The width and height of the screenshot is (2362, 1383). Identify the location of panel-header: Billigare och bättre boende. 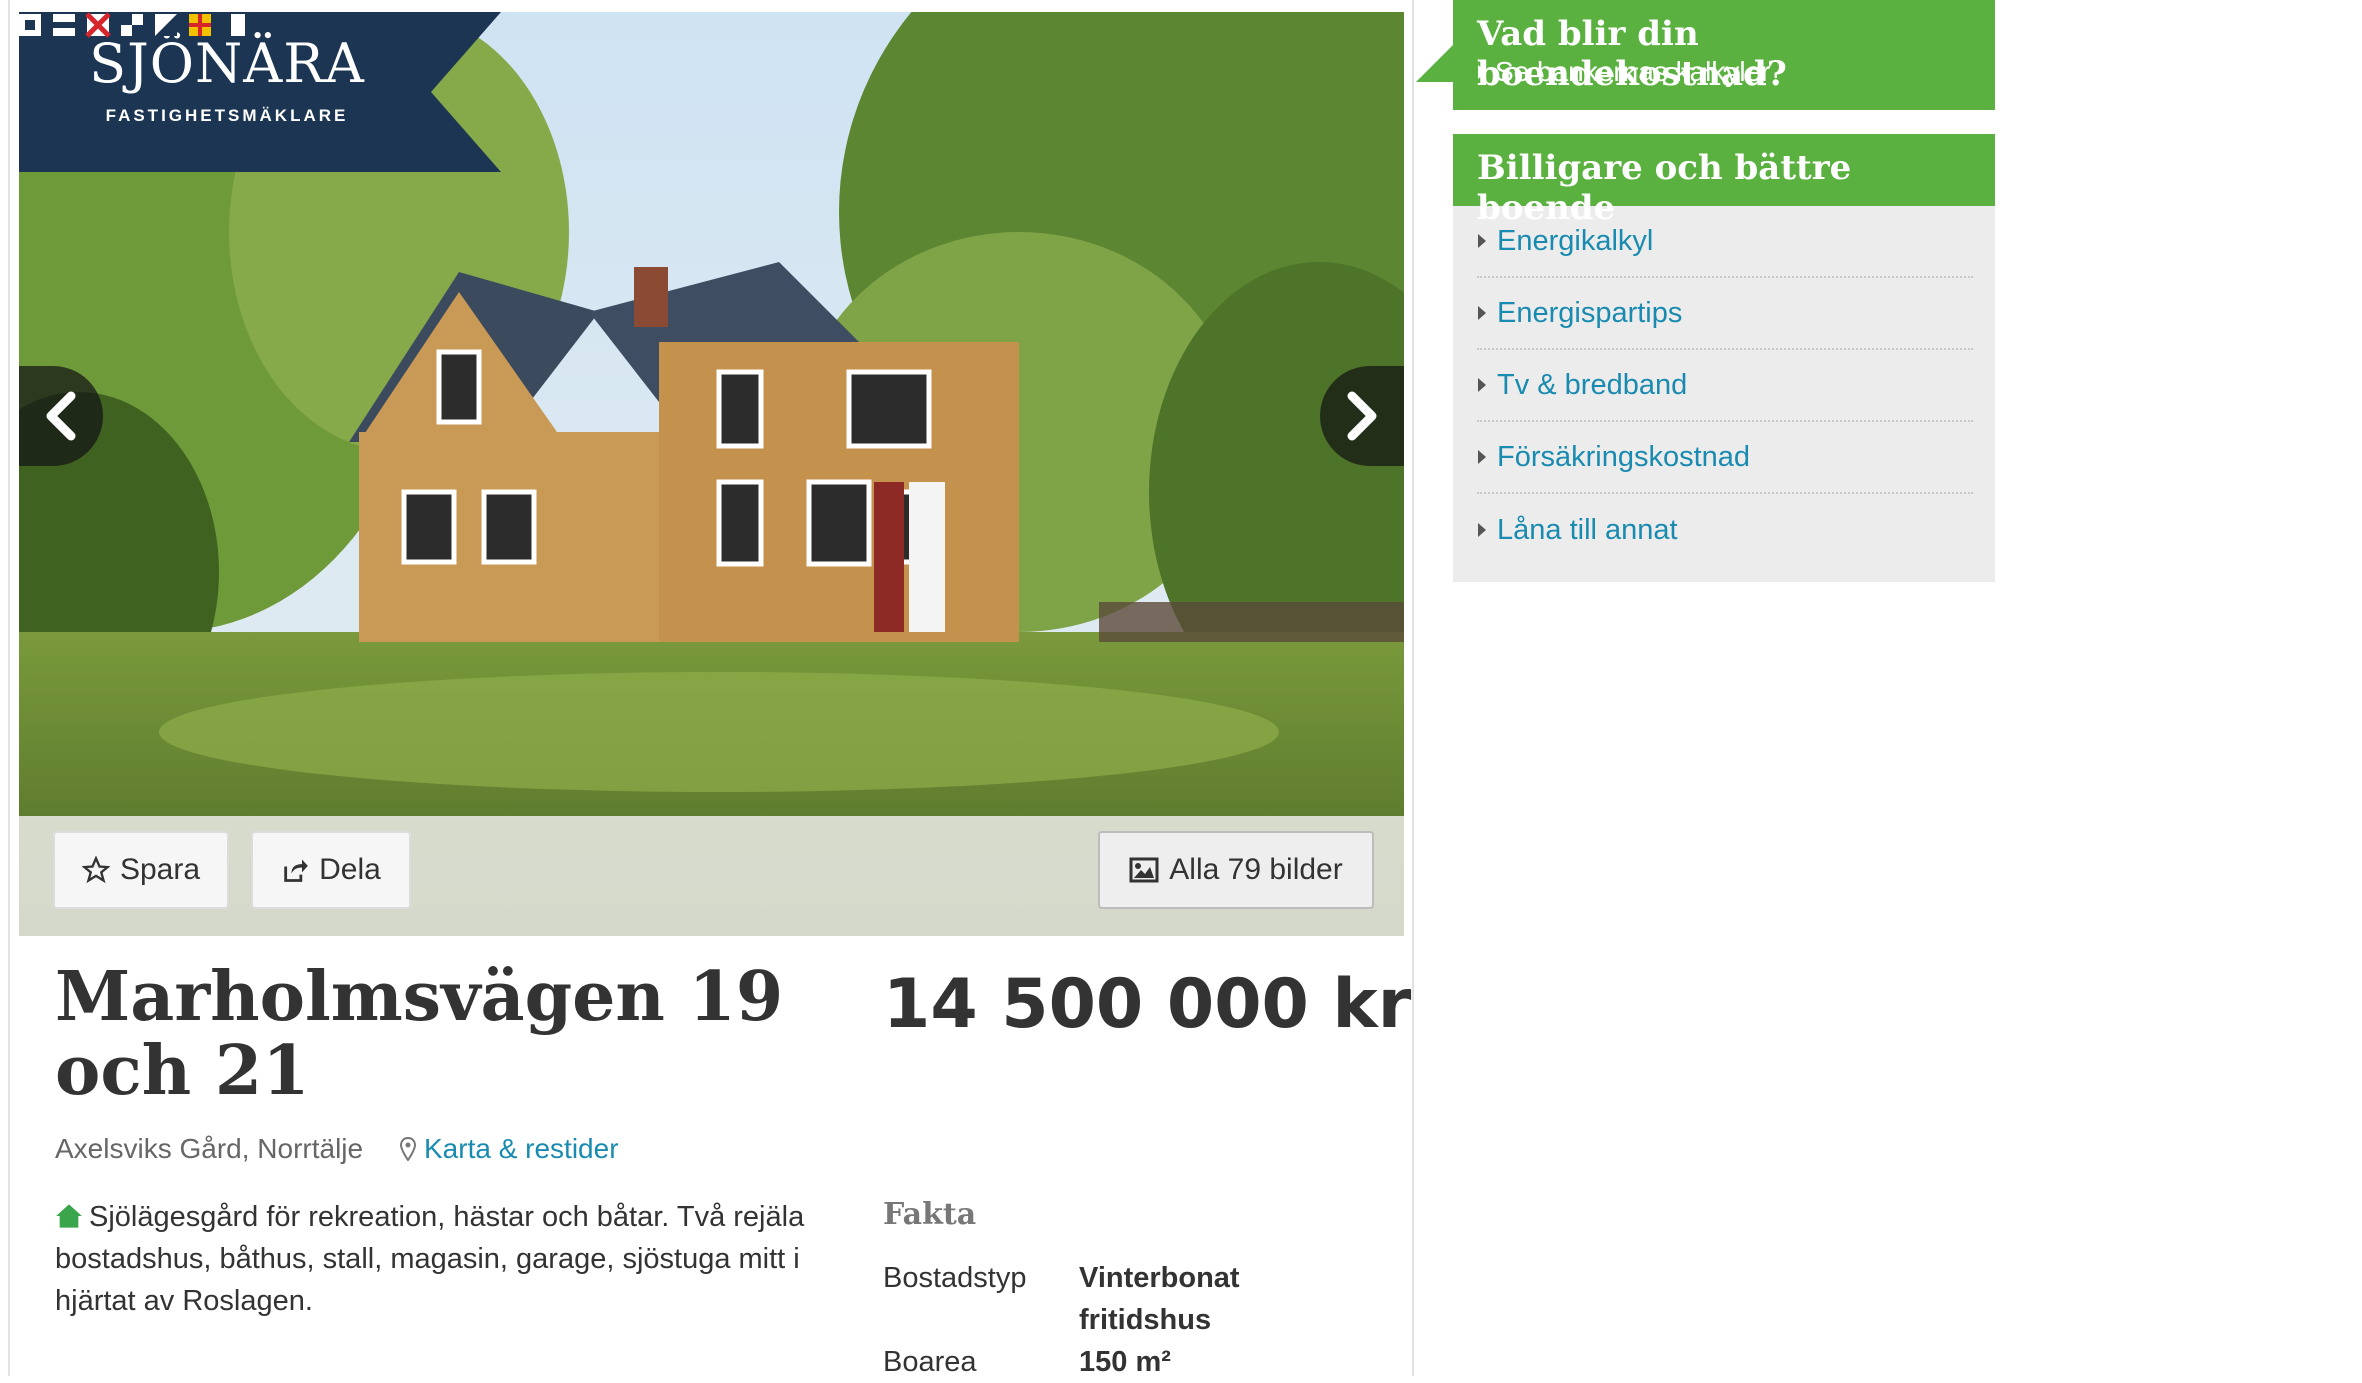
(1724, 181).